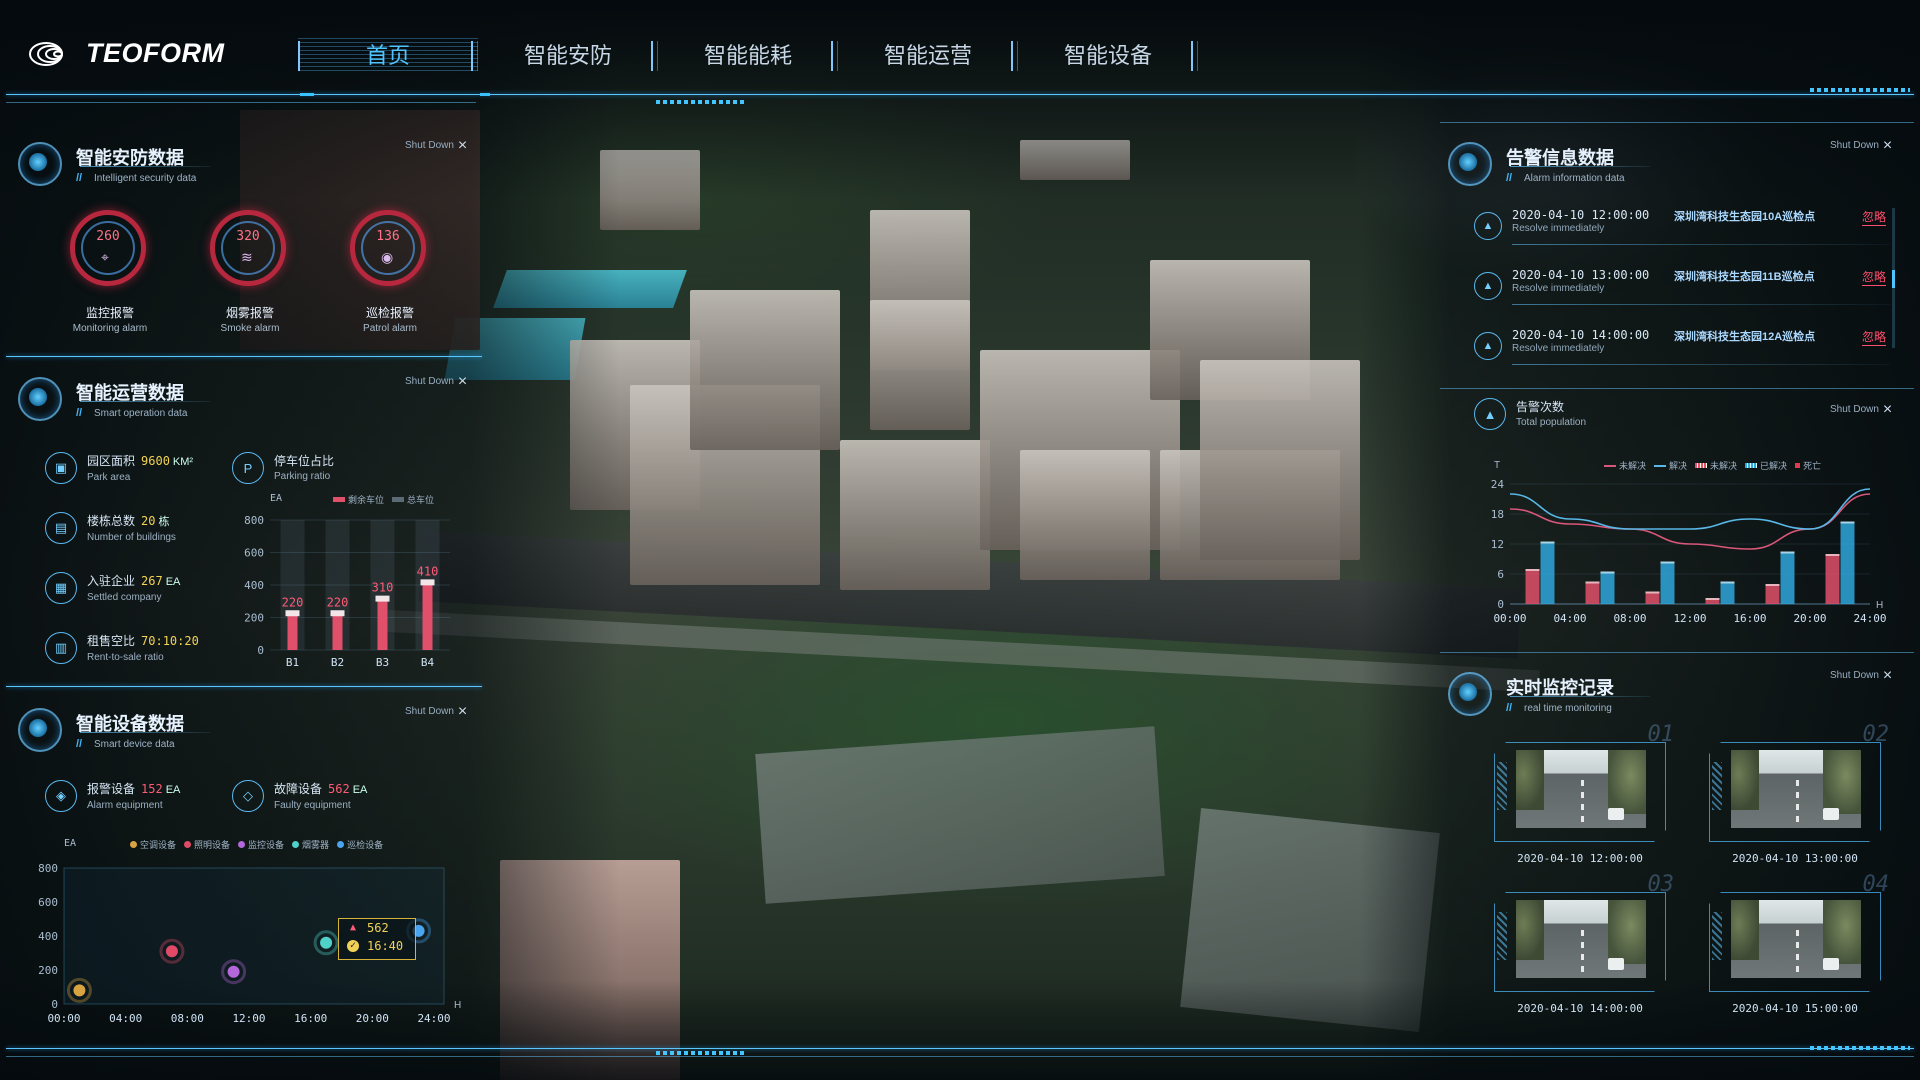 The width and height of the screenshot is (1920, 1080). Describe the element at coordinates (377, 928) in the screenshot. I see `tooltip-row: ▲ 562` at that location.